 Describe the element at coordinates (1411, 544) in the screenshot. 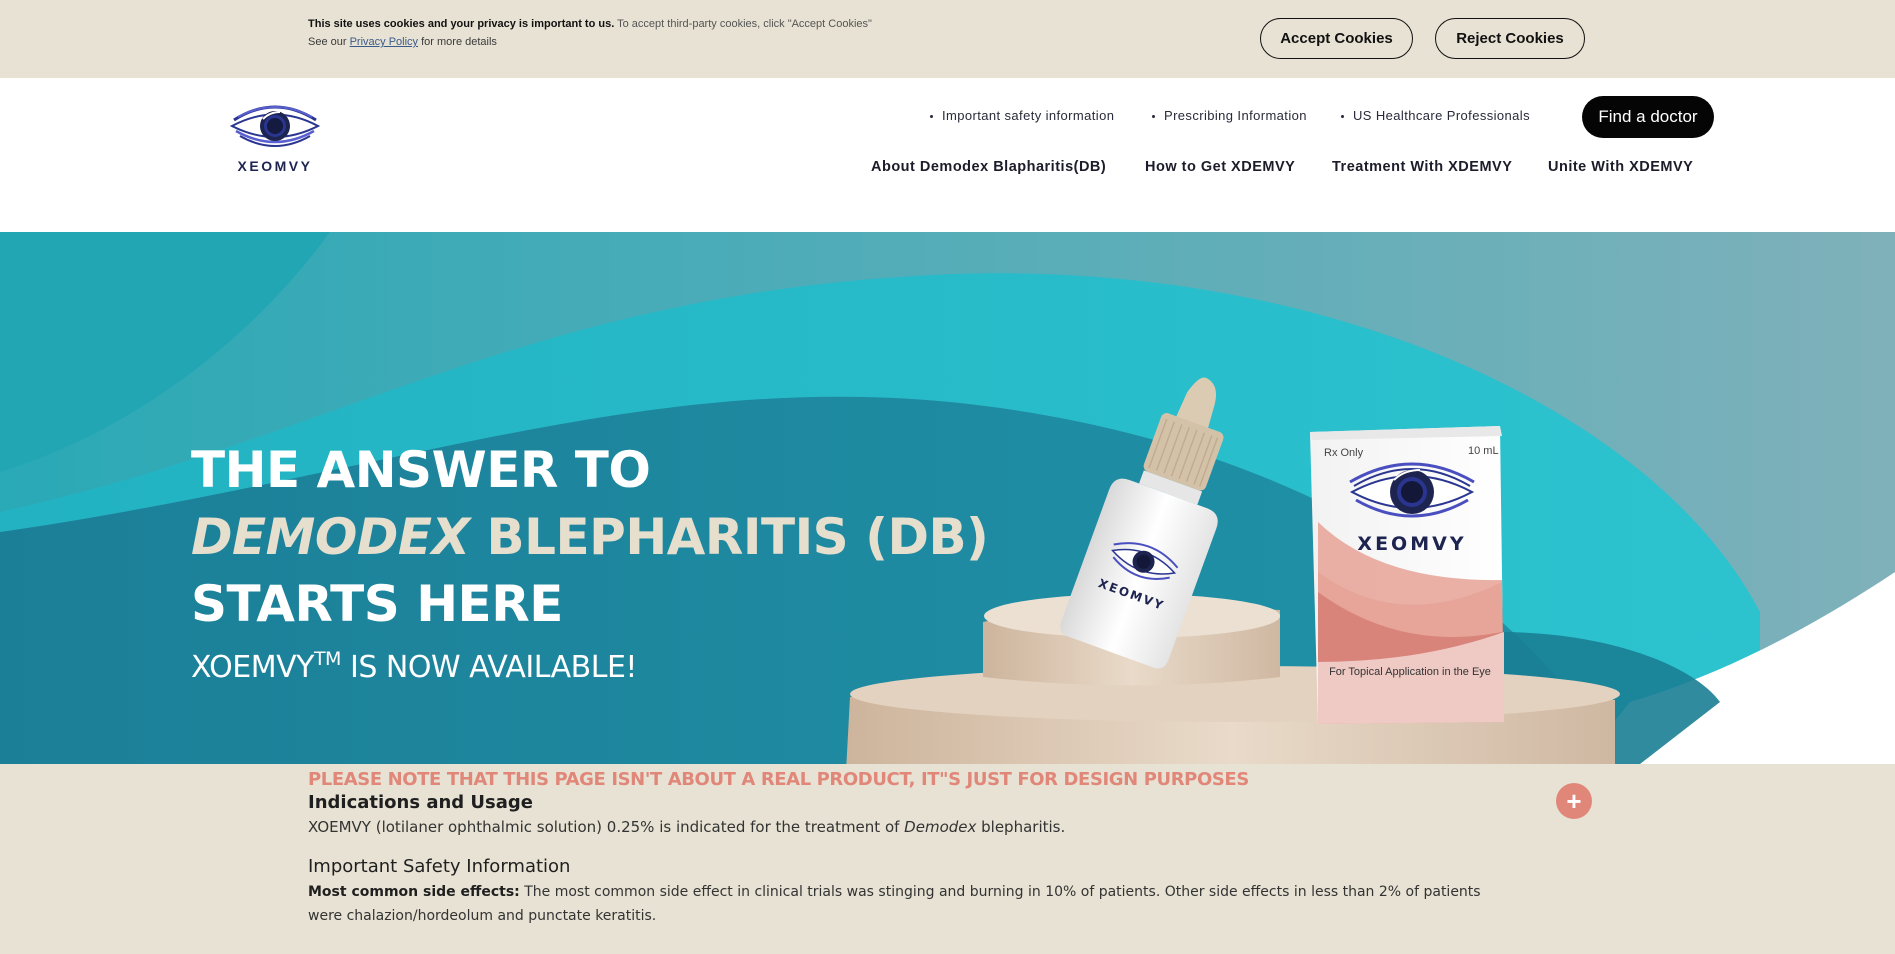

I see `box-brand-text: XEOMVY` at that location.